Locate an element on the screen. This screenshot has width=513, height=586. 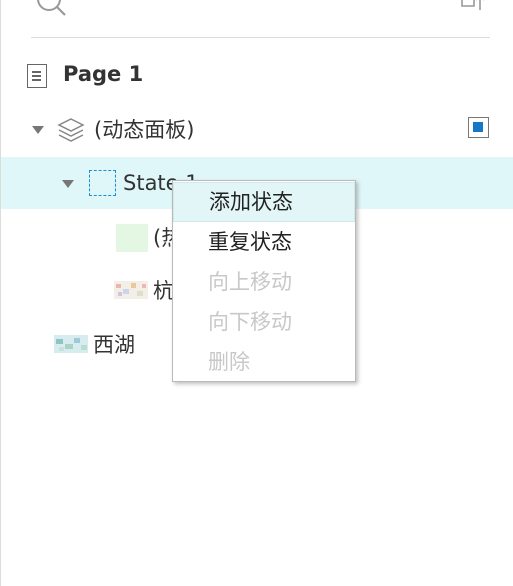
search-icon is located at coordinates (53, 12).